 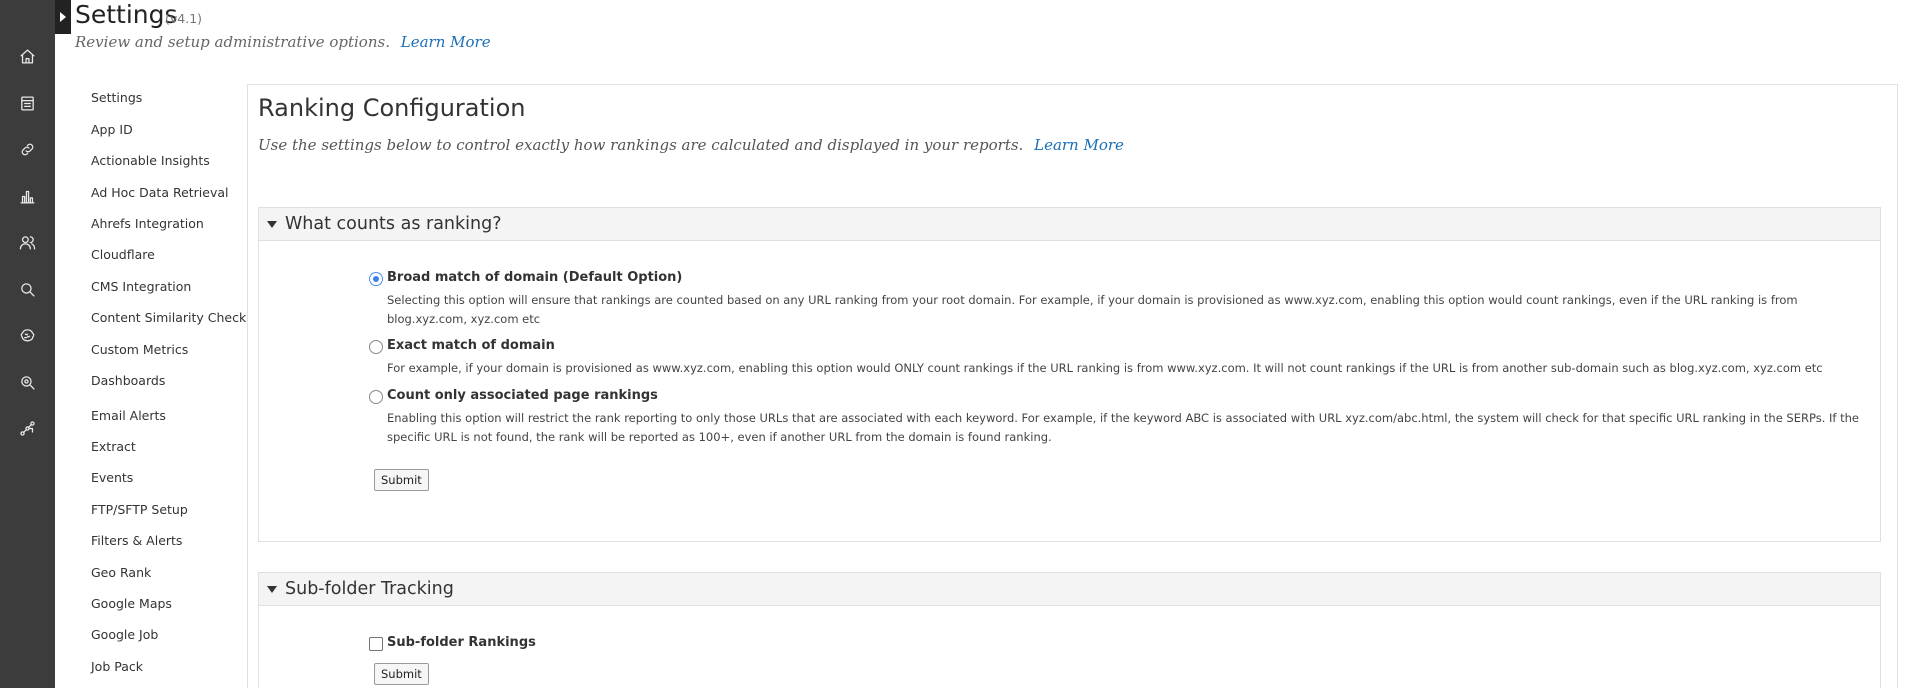 What do you see at coordinates (168, 317) in the screenshot?
I see `menu-item-content-similarity-check: Content Similarity Check` at bounding box center [168, 317].